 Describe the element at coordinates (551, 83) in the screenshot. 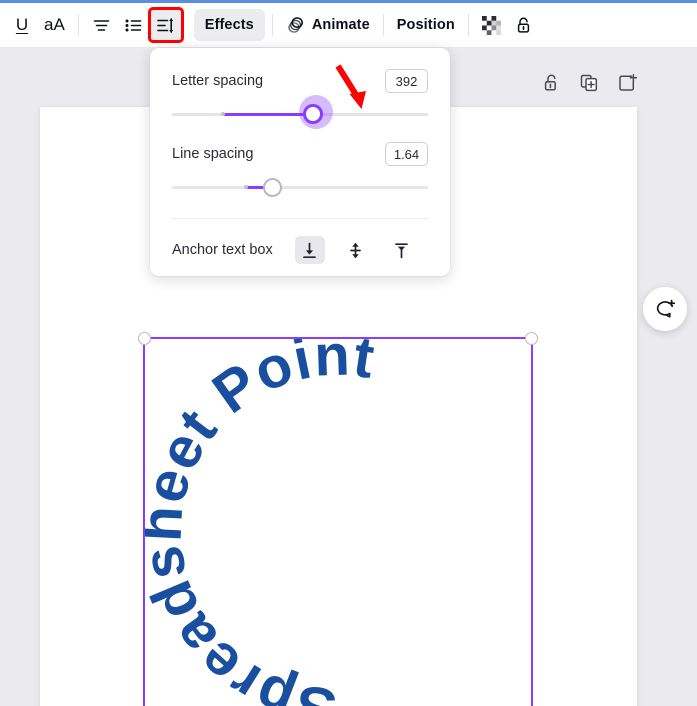

I see `unlock-icon` at that location.